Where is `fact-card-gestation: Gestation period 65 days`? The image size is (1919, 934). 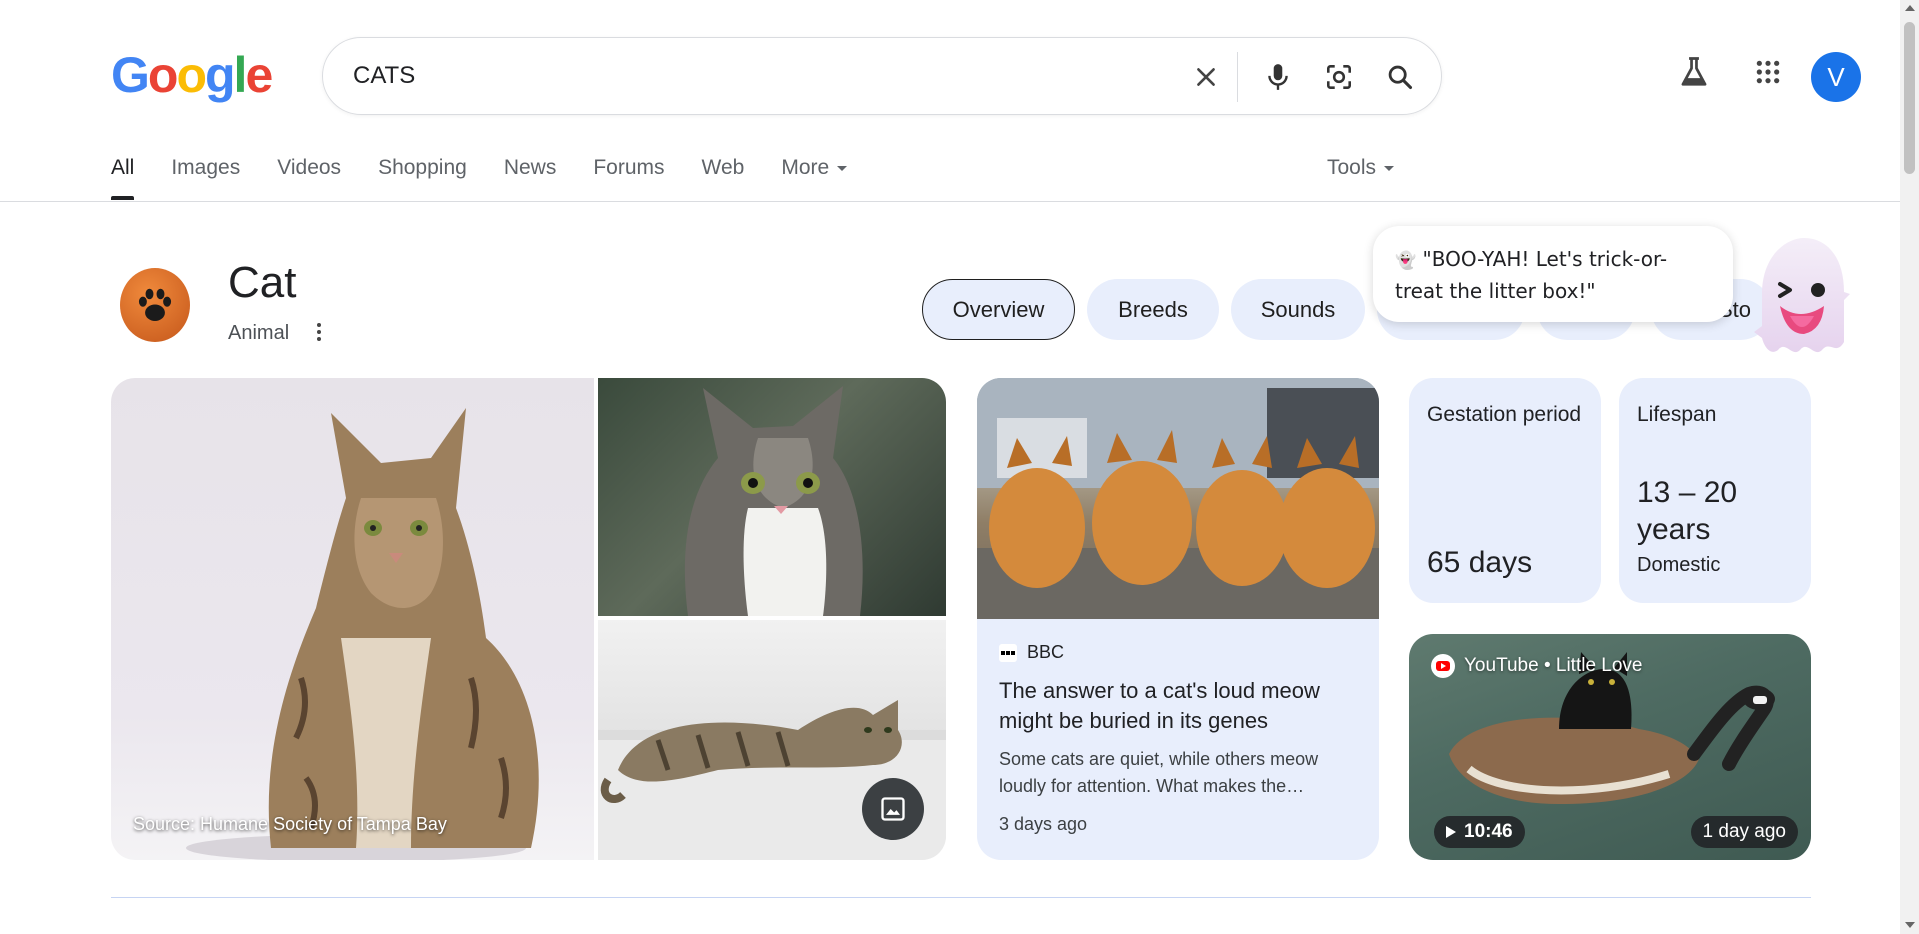
fact-card-gestation: Gestation period 65 days is located at coordinates (1505, 490).